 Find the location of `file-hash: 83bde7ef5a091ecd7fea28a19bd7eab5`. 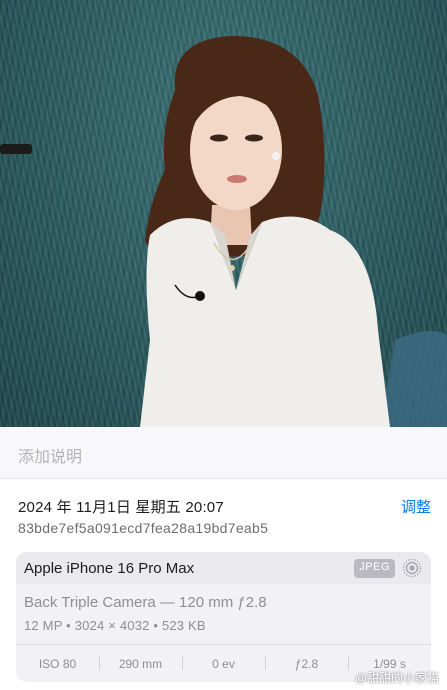

file-hash: 83bde7ef5a091ecd7fea28a19bd7eab5 is located at coordinates (143, 528).